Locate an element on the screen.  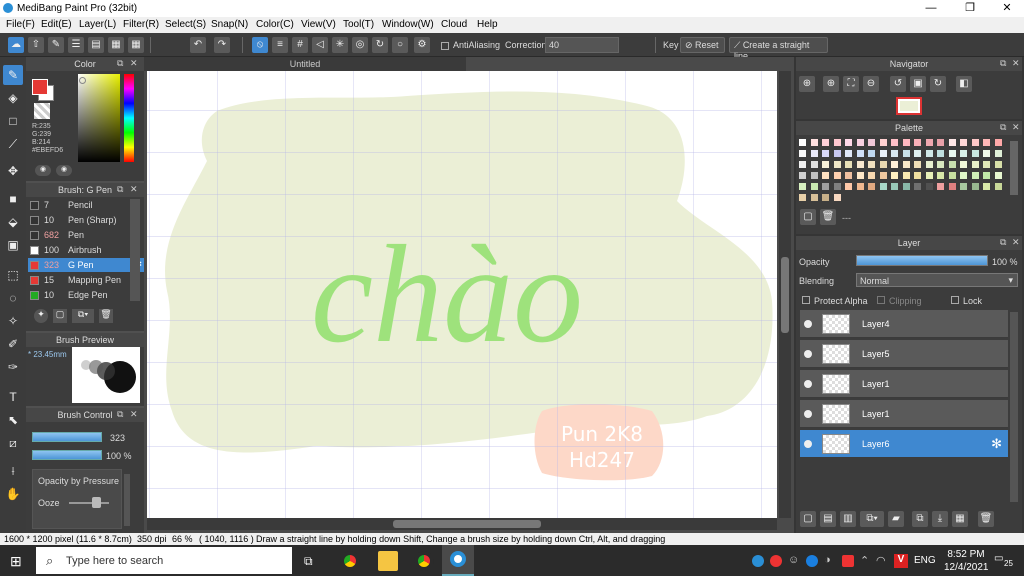
ooze-slider-track is located at coordinates (89, 503).